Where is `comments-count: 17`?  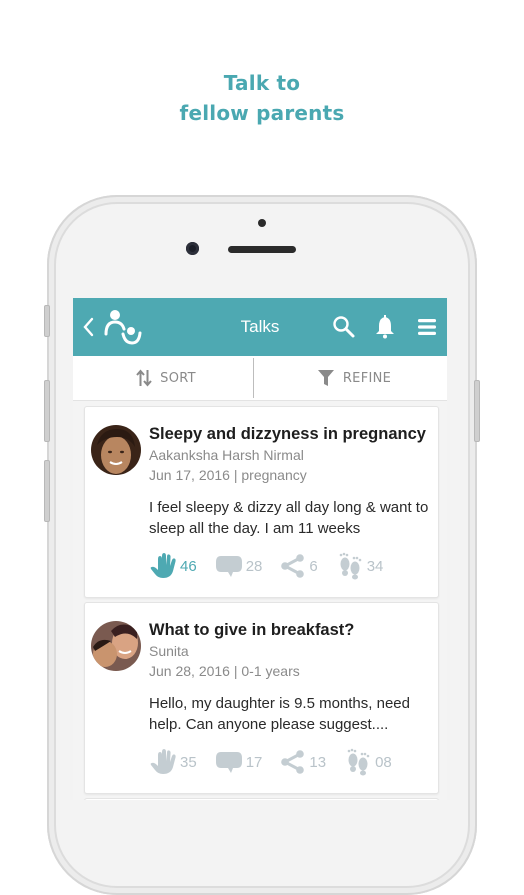
comments-count: 17 is located at coordinates (254, 762).